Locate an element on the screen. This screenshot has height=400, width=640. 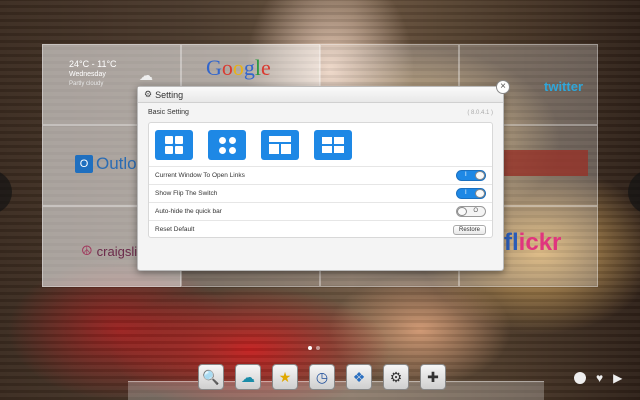
open-links-toggle: I is located at coordinates (471, 175).